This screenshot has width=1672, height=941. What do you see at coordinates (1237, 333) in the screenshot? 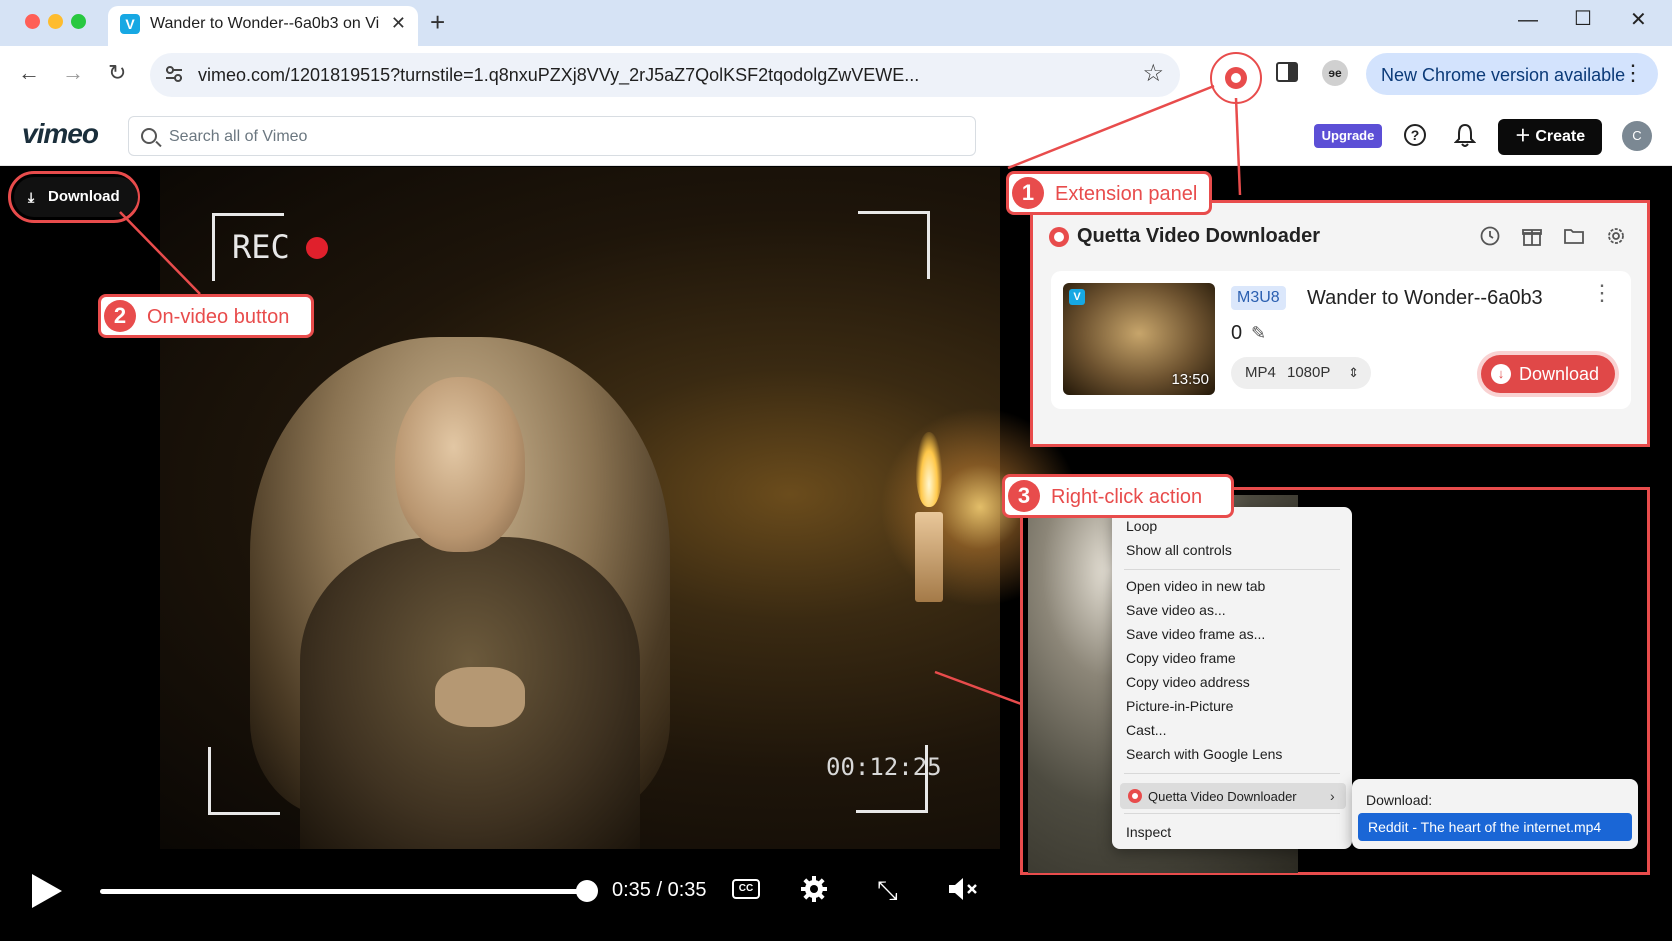
I see `item-count: 0` at bounding box center [1237, 333].